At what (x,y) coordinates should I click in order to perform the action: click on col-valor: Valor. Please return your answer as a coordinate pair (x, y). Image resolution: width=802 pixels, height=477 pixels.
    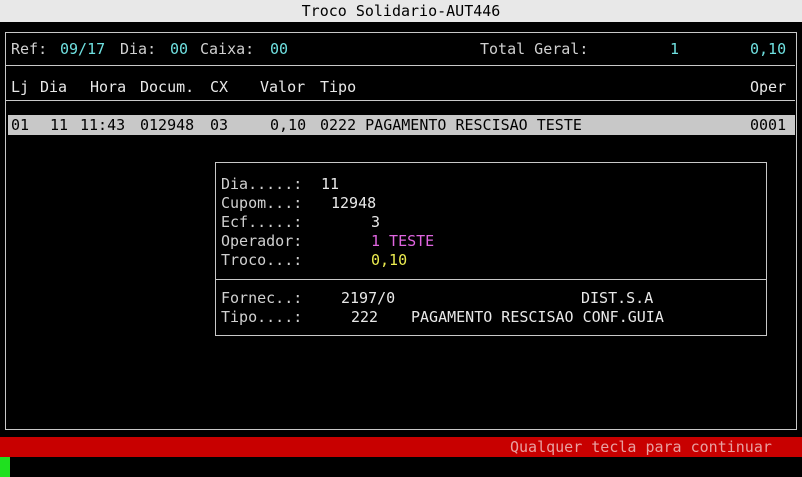
    Looking at the image, I should click on (283, 87).